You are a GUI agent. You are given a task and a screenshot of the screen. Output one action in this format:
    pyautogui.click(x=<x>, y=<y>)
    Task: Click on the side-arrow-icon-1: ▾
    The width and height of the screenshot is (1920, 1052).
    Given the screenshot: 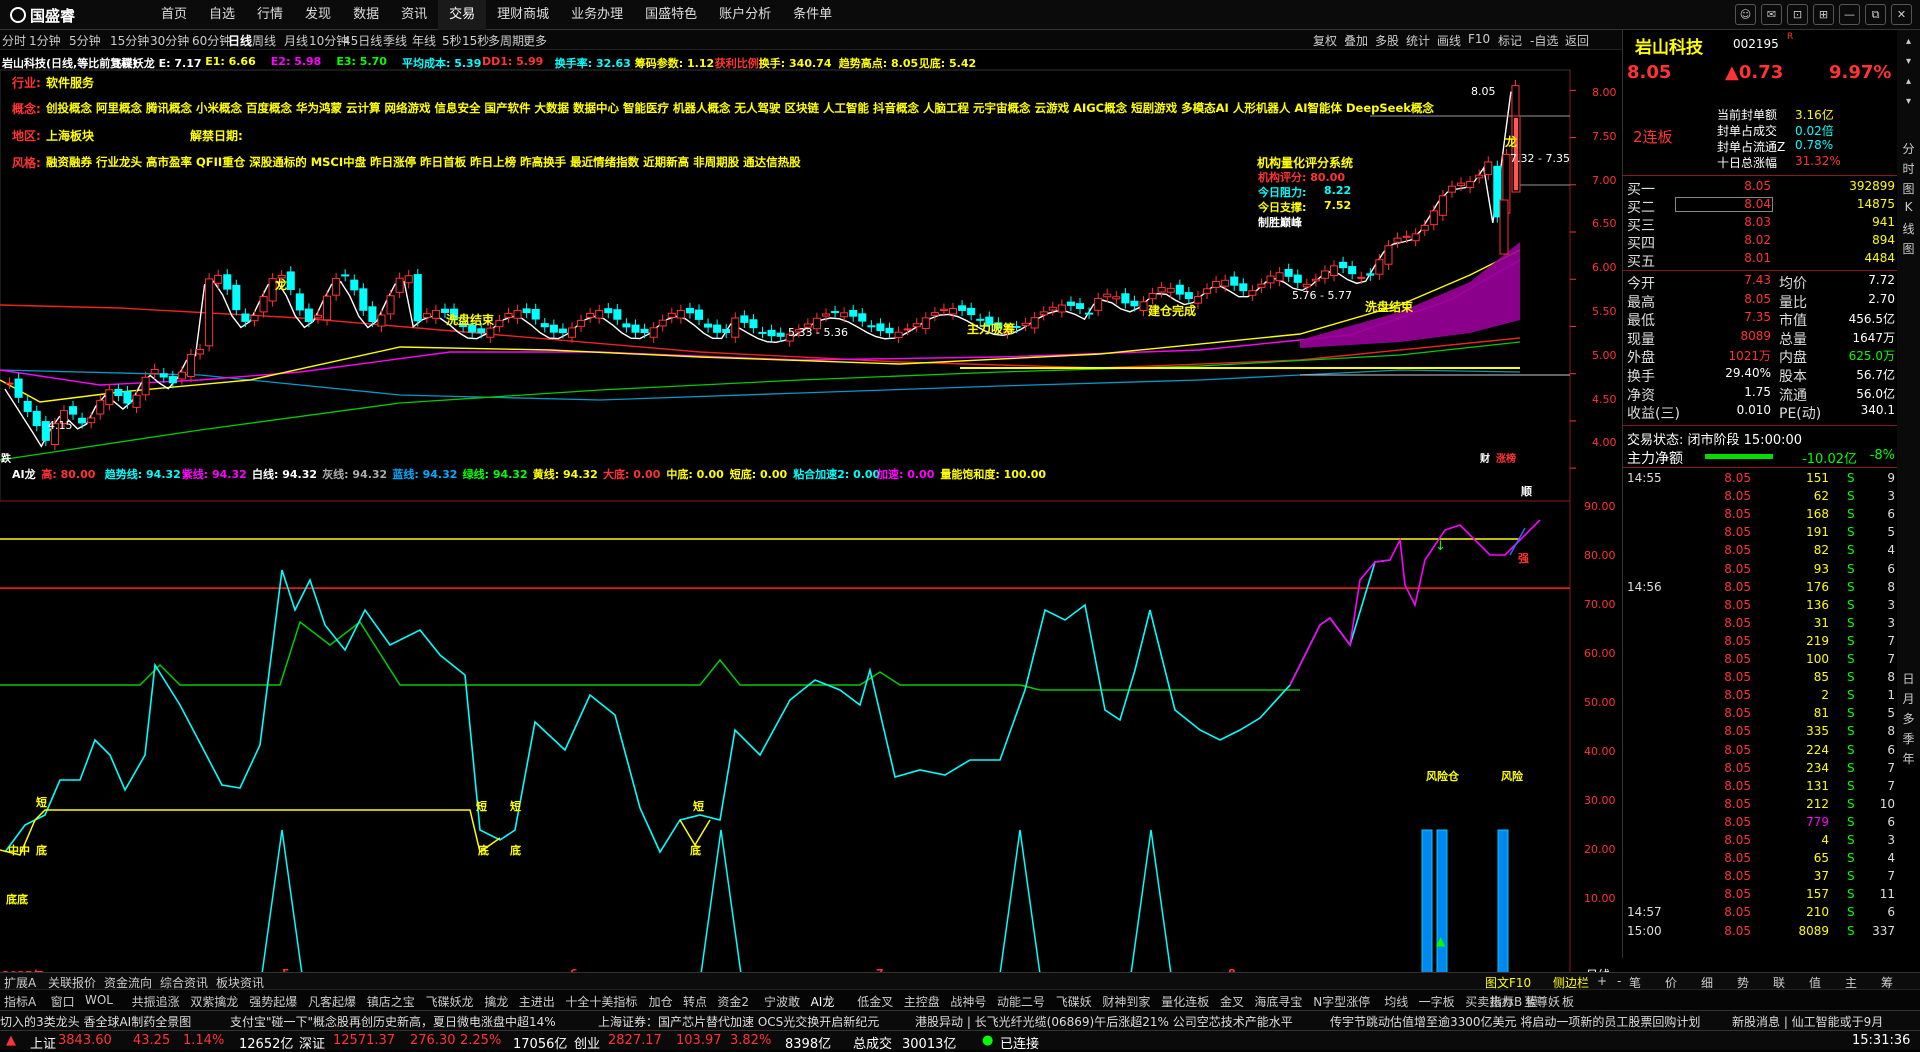 What is the action you would take?
    pyautogui.click(x=1908, y=61)
    